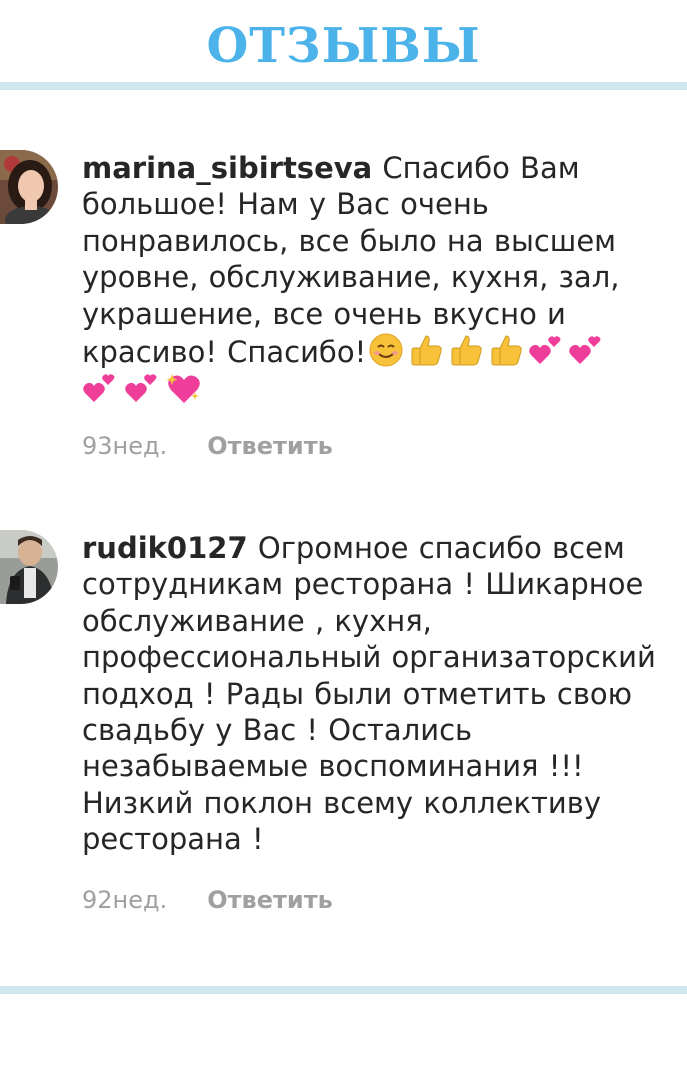 The image size is (687, 1080). What do you see at coordinates (173, 839) in the screenshot?
I see `comment-line: ресторана !` at bounding box center [173, 839].